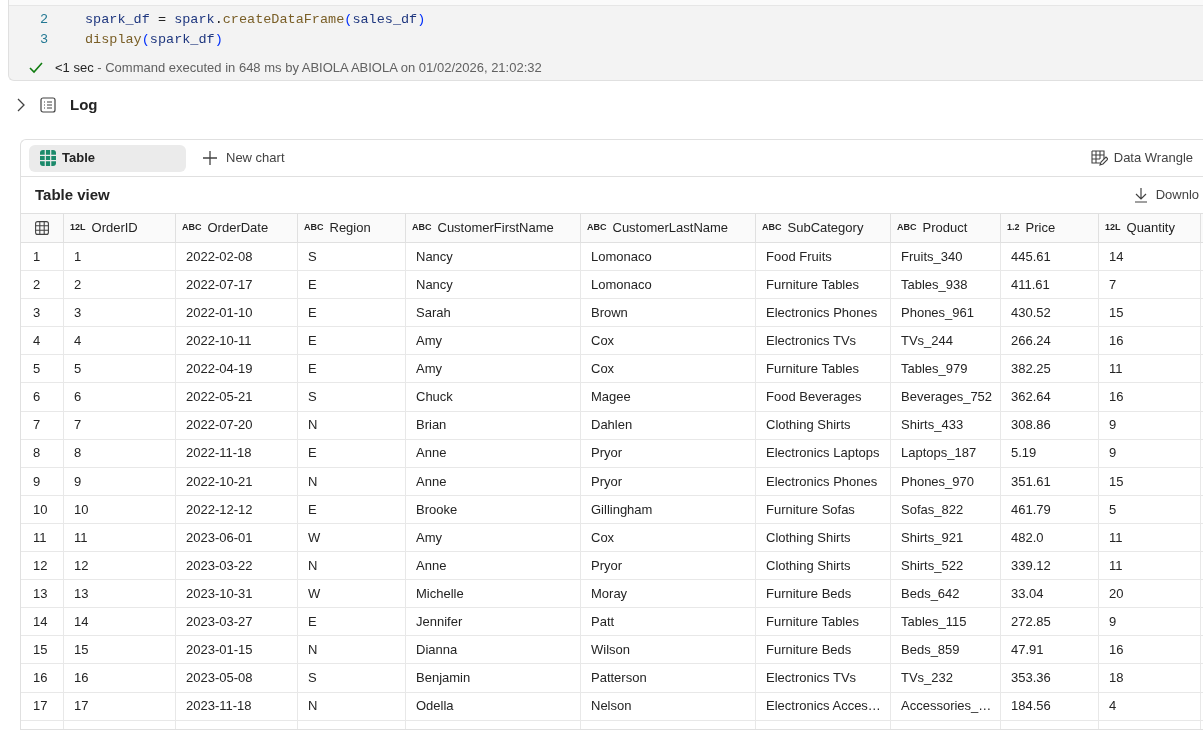 This screenshot has width=1203, height=739. What do you see at coordinates (621, 256) in the screenshot?
I see `table-cell-text: Lomonaco` at bounding box center [621, 256].